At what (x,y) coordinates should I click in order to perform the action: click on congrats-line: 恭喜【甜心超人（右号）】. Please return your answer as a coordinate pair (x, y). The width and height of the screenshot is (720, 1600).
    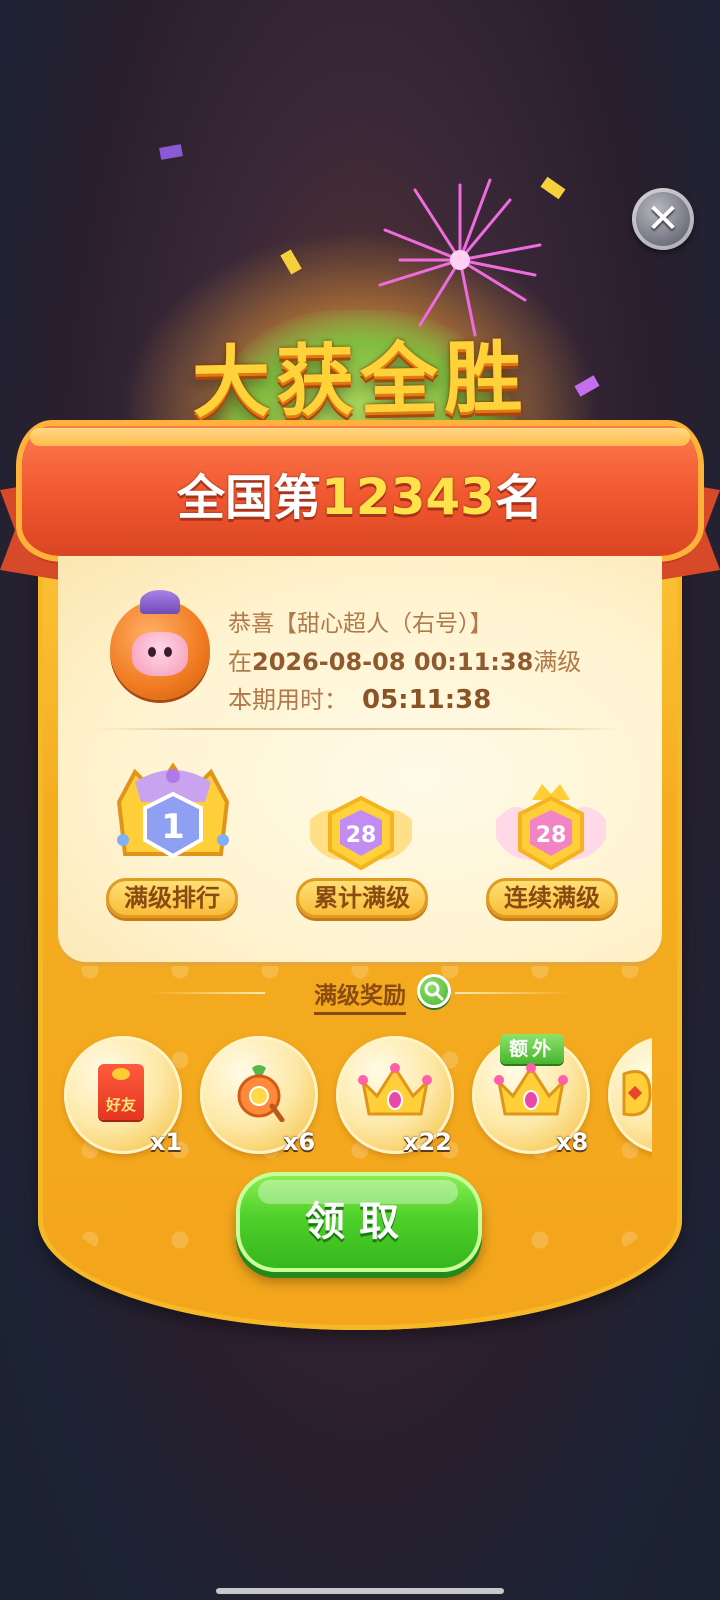
    Looking at the image, I should click on (360, 621).